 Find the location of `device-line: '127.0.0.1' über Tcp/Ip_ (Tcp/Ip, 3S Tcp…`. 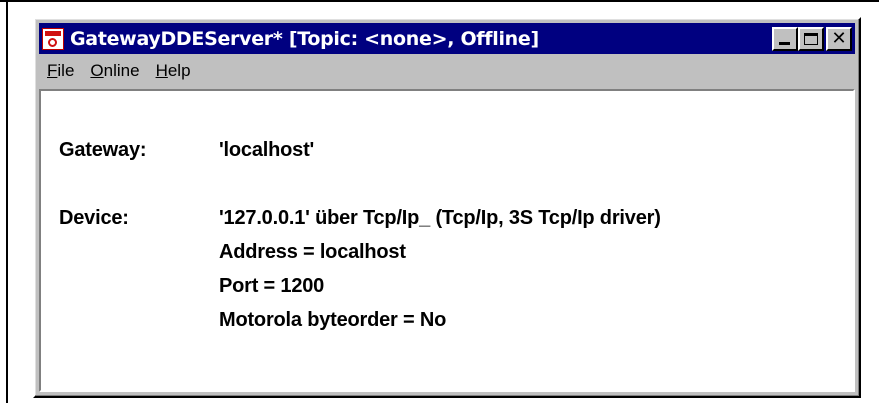

device-line: '127.0.0.1' über Tcp/Ip_ (Tcp/Ip, 3S Tcp… is located at coordinates (440, 218).